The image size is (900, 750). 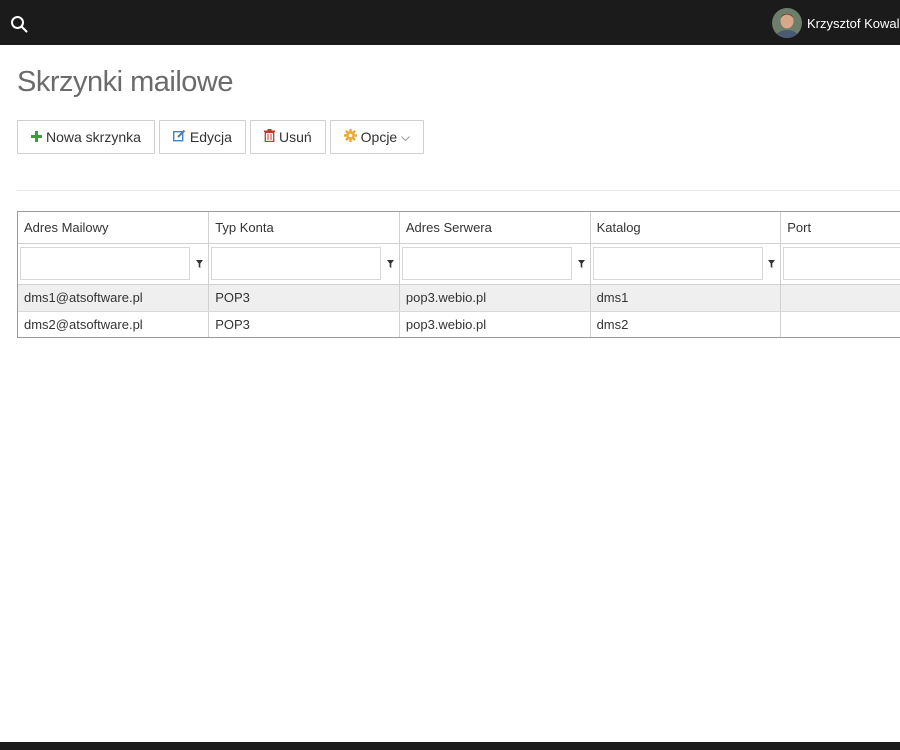 I want to click on new-mailbox-label: Nowa skrzynka, so click(x=93, y=137).